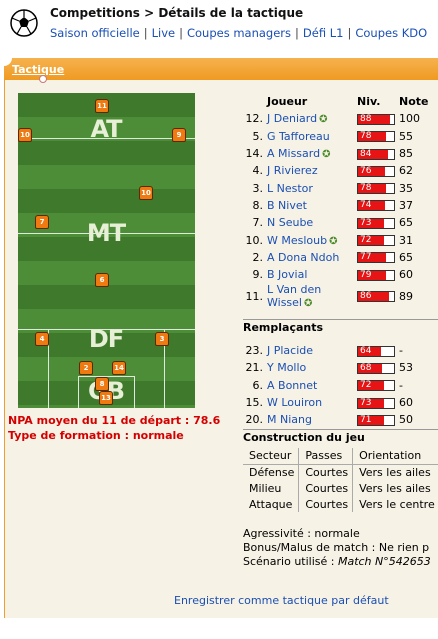  What do you see at coordinates (335, 239) in the screenshot?
I see `player-row: 10. W Mesloub ✪ 72 31` at bounding box center [335, 239].